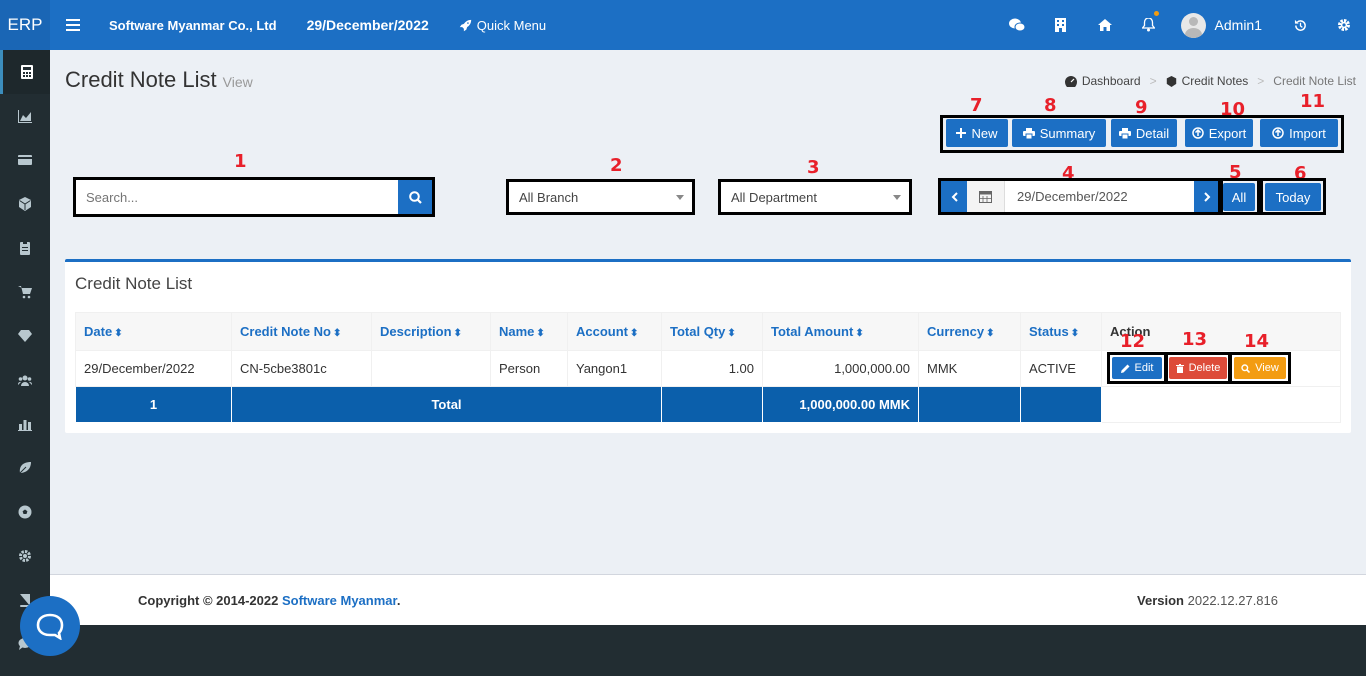  I want to click on breadcrumb-dashboard: Dashboard, so click(1111, 81).